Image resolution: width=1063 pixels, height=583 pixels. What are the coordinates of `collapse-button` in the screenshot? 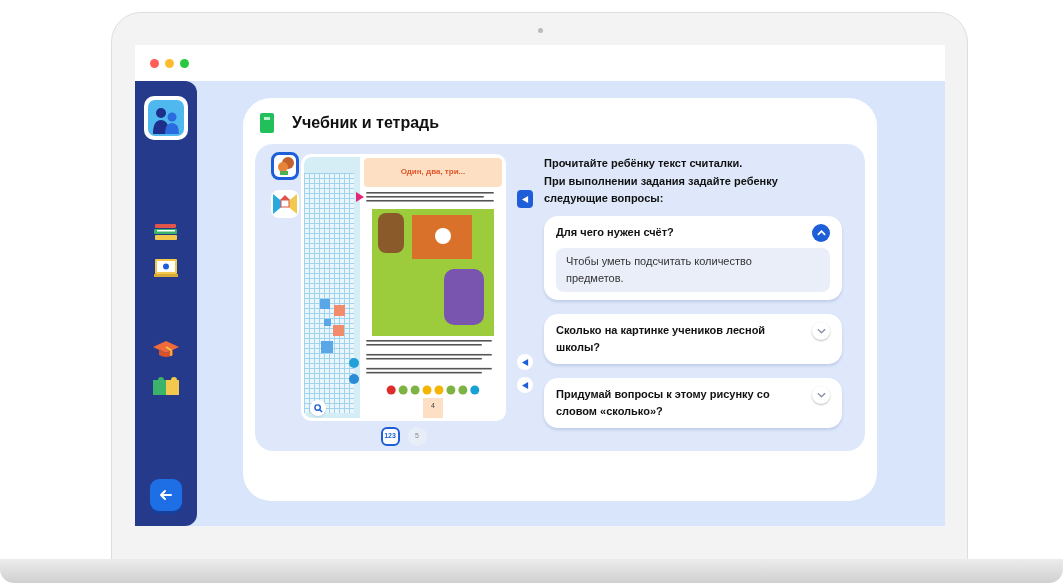 It's located at (821, 232).